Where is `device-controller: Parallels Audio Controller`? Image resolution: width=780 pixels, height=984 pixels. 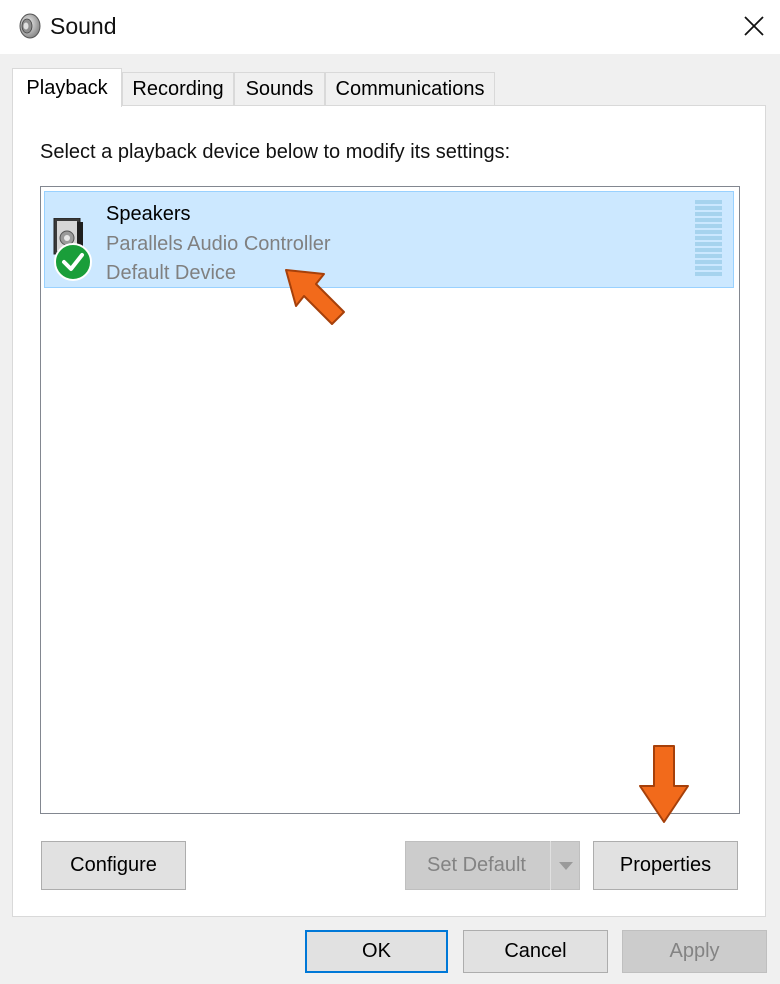 device-controller: Parallels Audio Controller is located at coordinates (218, 244).